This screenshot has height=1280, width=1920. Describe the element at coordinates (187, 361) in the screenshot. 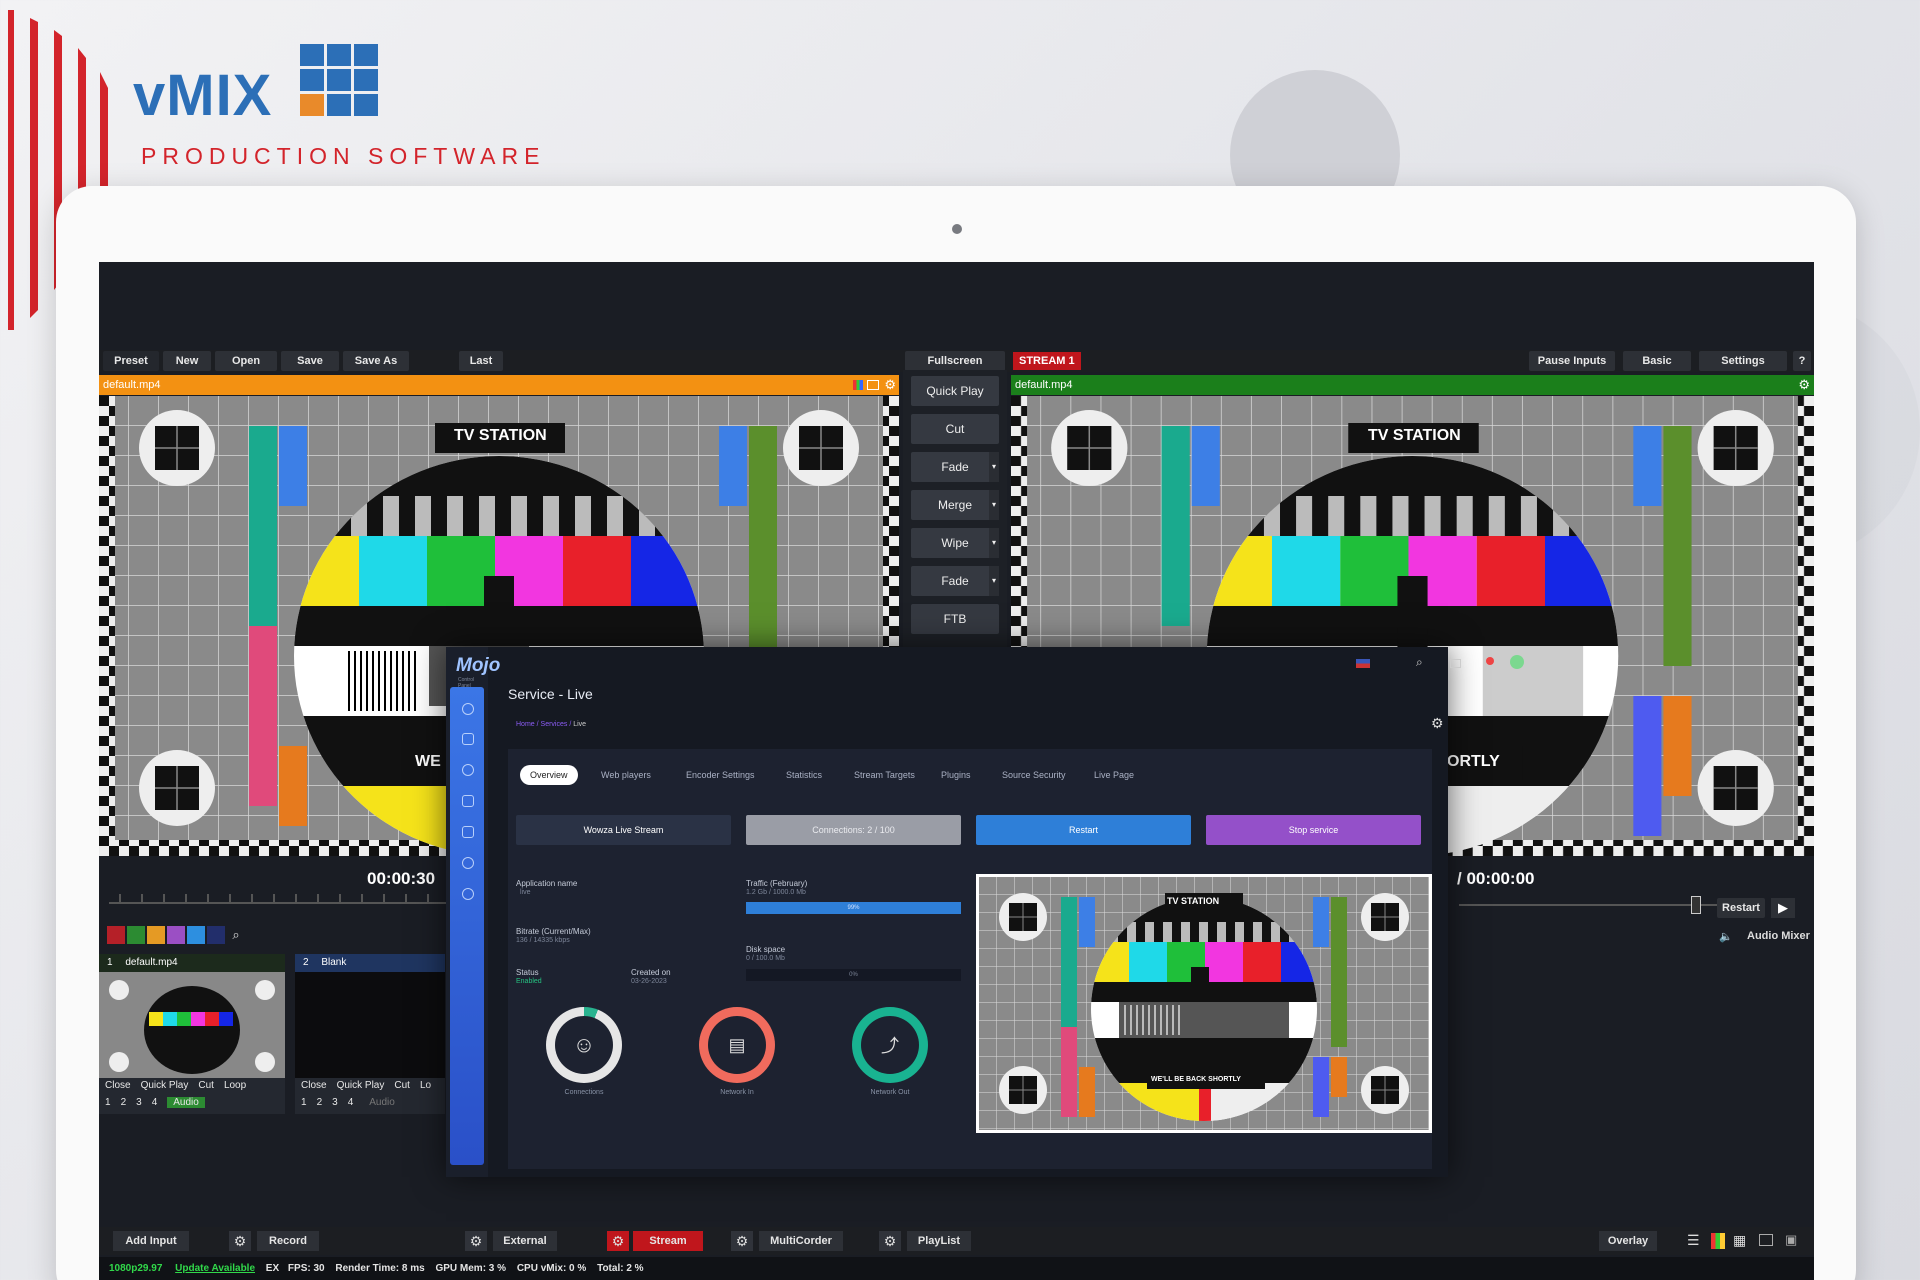

I see `new-button: New` at that location.